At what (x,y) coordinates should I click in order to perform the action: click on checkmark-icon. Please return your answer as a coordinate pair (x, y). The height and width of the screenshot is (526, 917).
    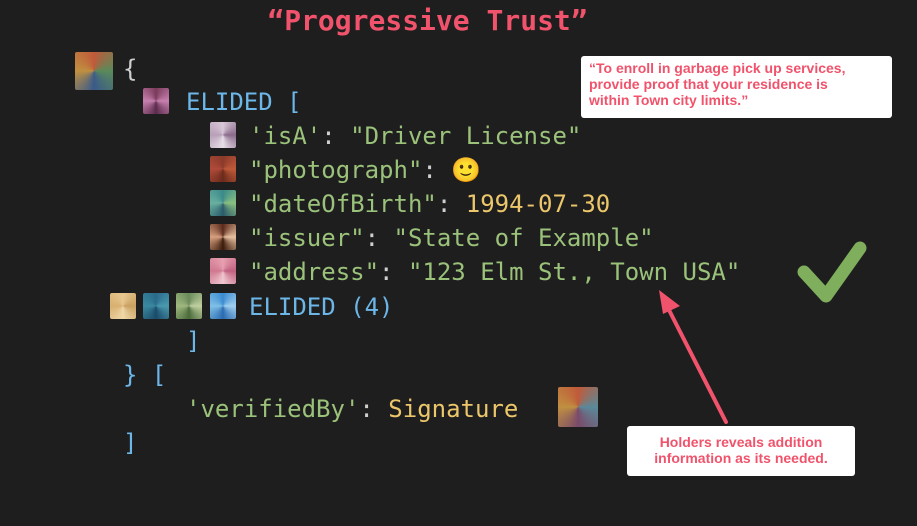
    Looking at the image, I should click on (832, 272).